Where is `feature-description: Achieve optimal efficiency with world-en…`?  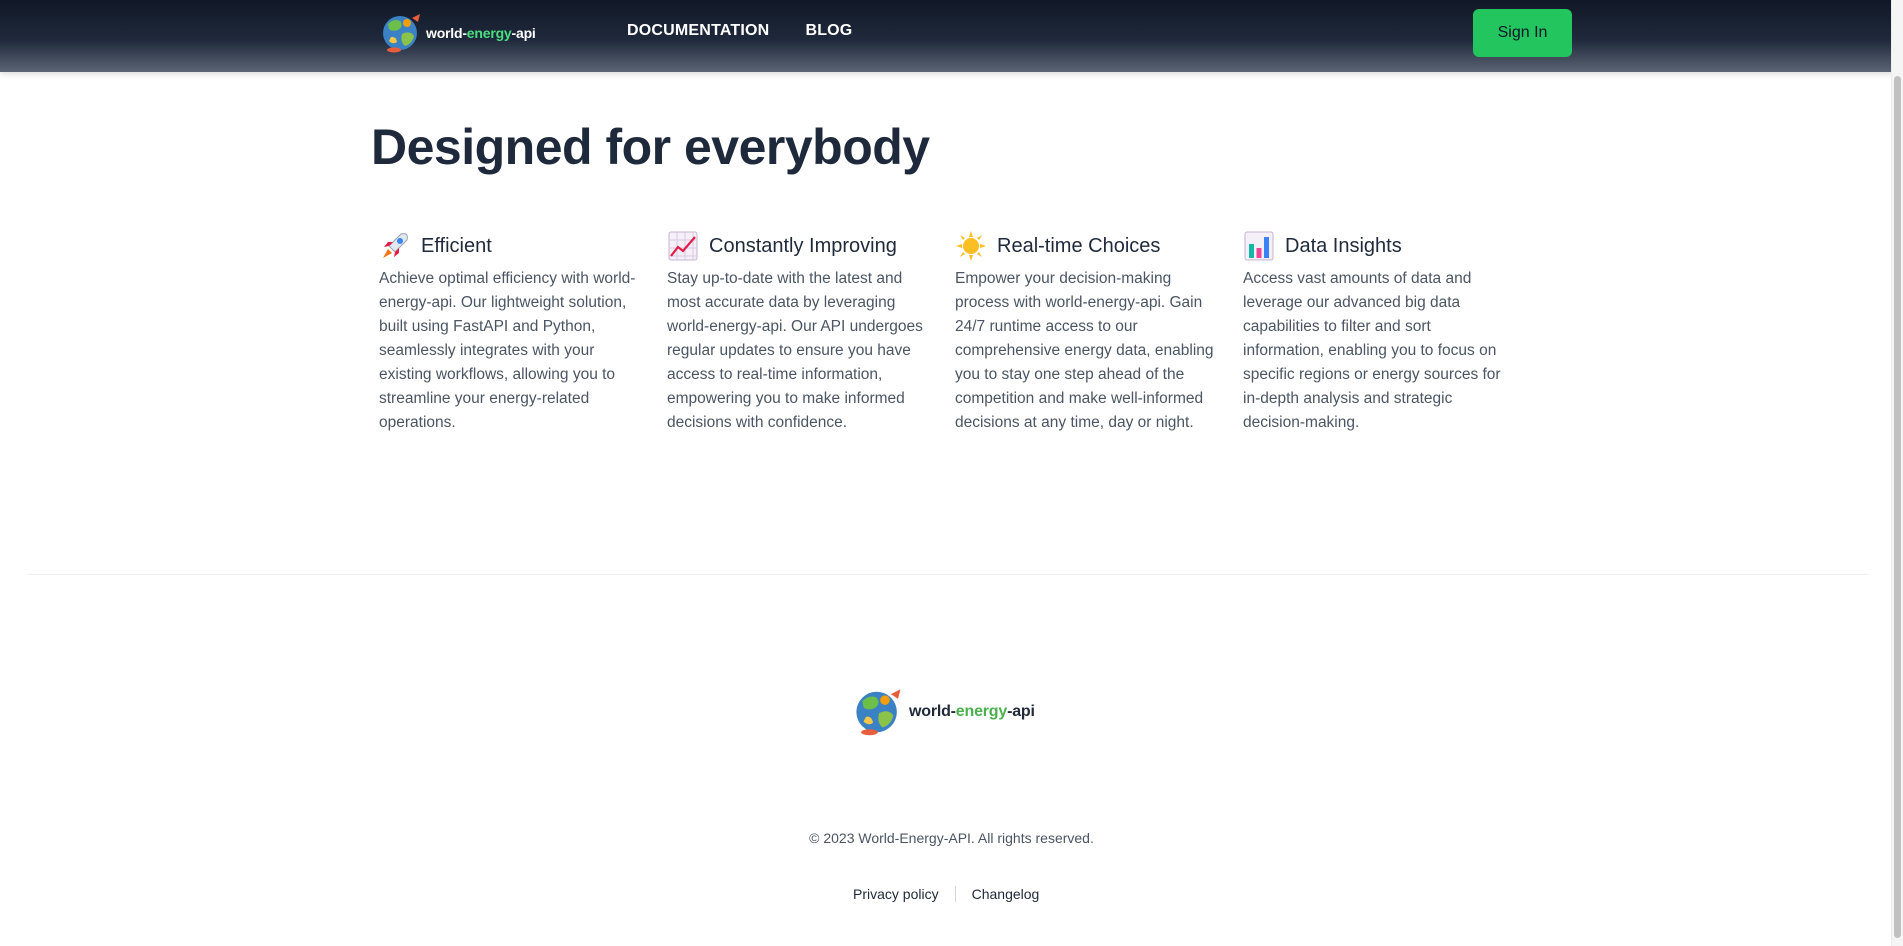 feature-description: Achieve optimal efficiency with world-en… is located at coordinates (507, 350).